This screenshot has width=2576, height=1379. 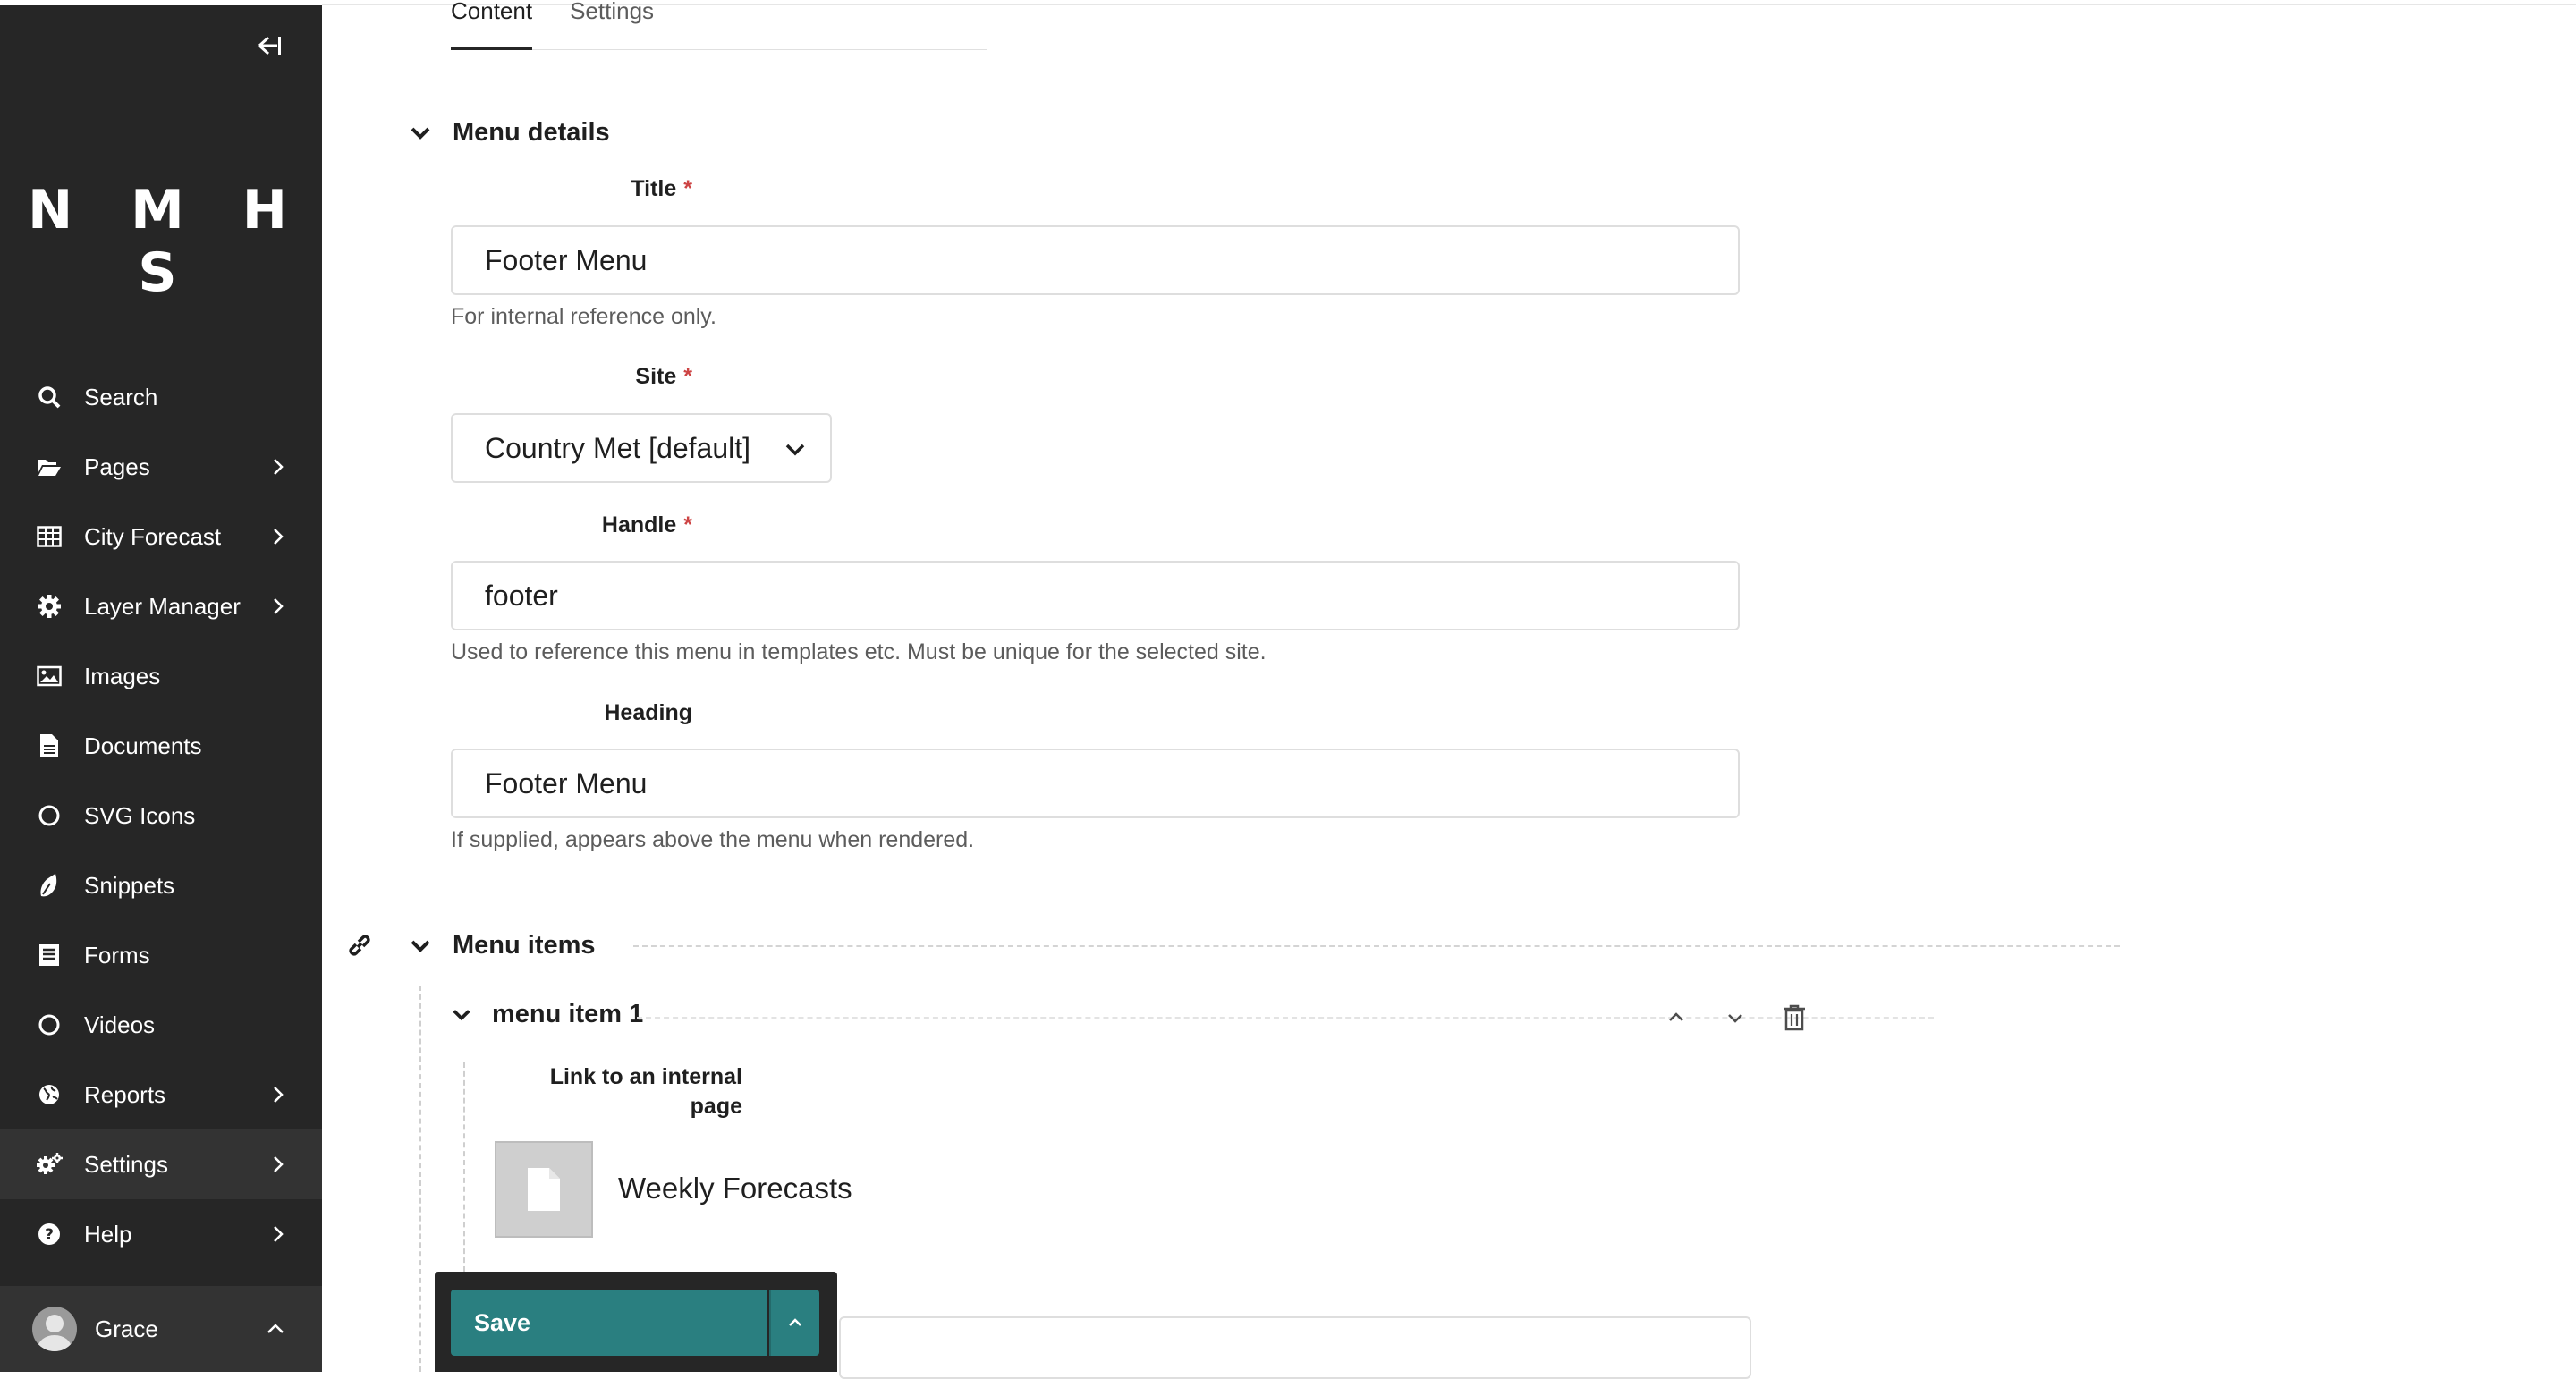 What do you see at coordinates (161, 467) in the screenshot?
I see `sidebar-item-pages: Pages` at bounding box center [161, 467].